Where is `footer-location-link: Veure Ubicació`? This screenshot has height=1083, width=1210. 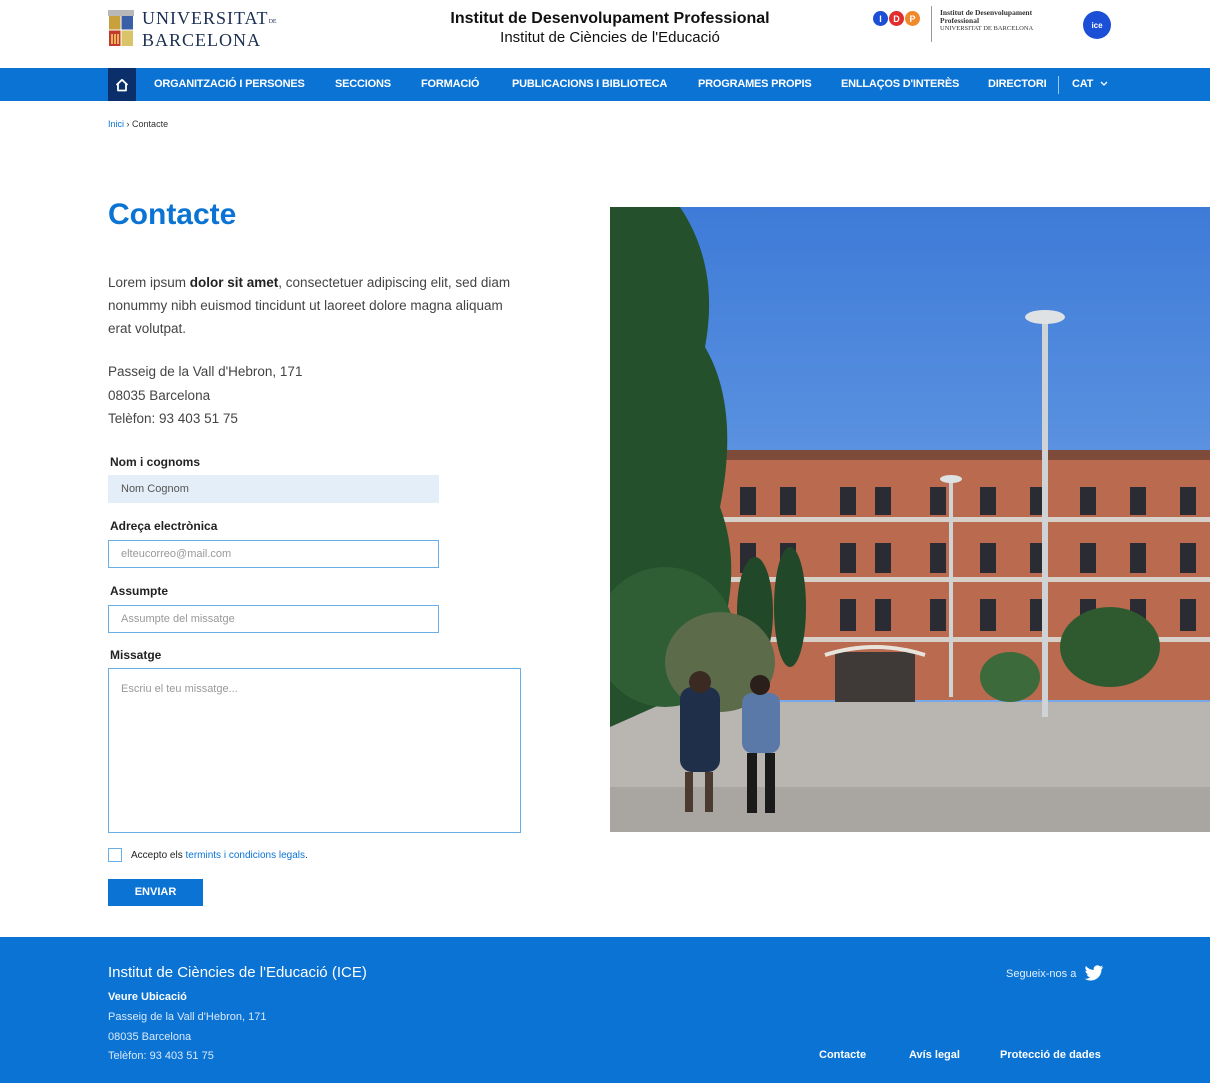
footer-location-link: Veure Ubicació is located at coordinates (147, 997).